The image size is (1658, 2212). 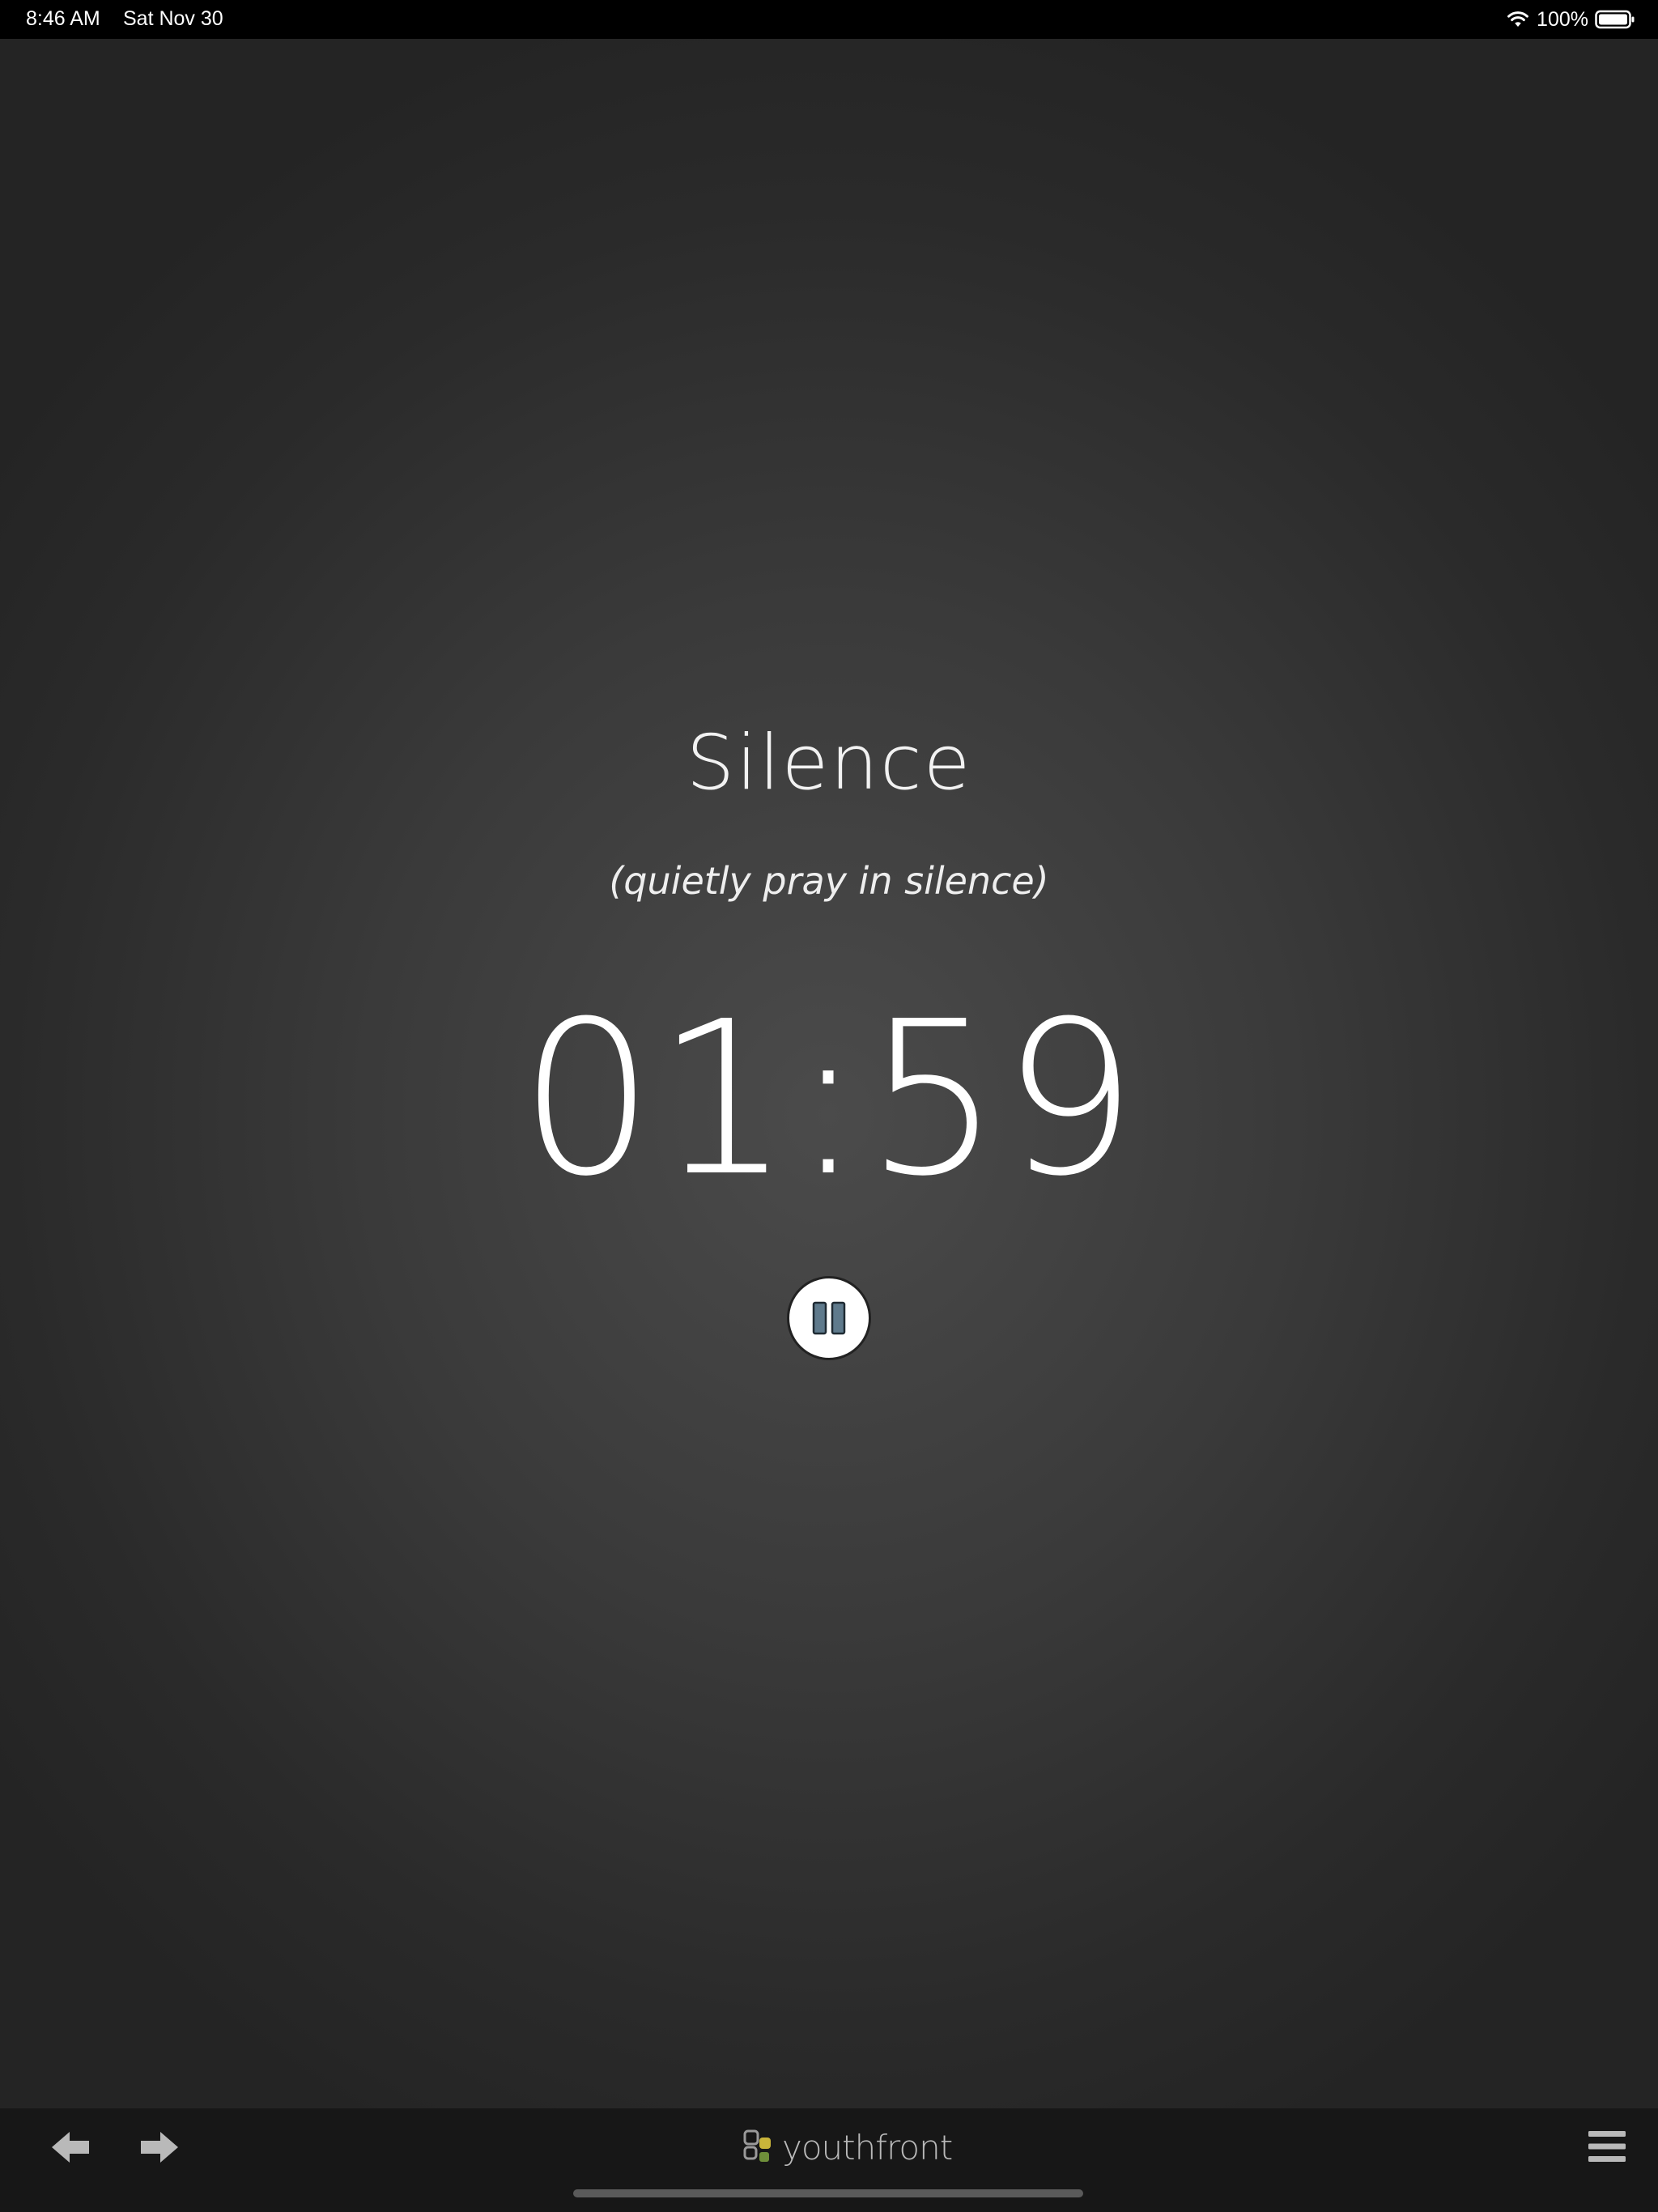 I want to click on battery-percentage: 100%, so click(x=1562, y=19).